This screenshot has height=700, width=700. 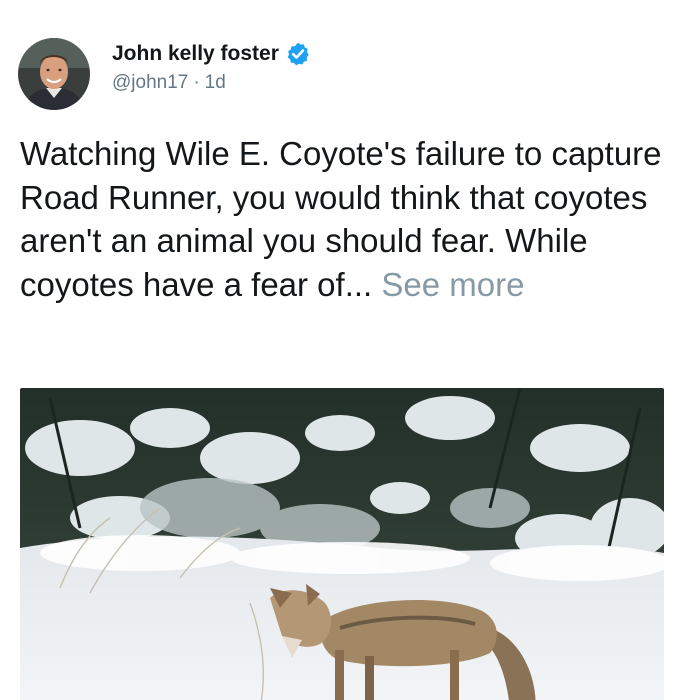 What do you see at coordinates (195, 54) in the screenshot?
I see `display-name: John kelly foster` at bounding box center [195, 54].